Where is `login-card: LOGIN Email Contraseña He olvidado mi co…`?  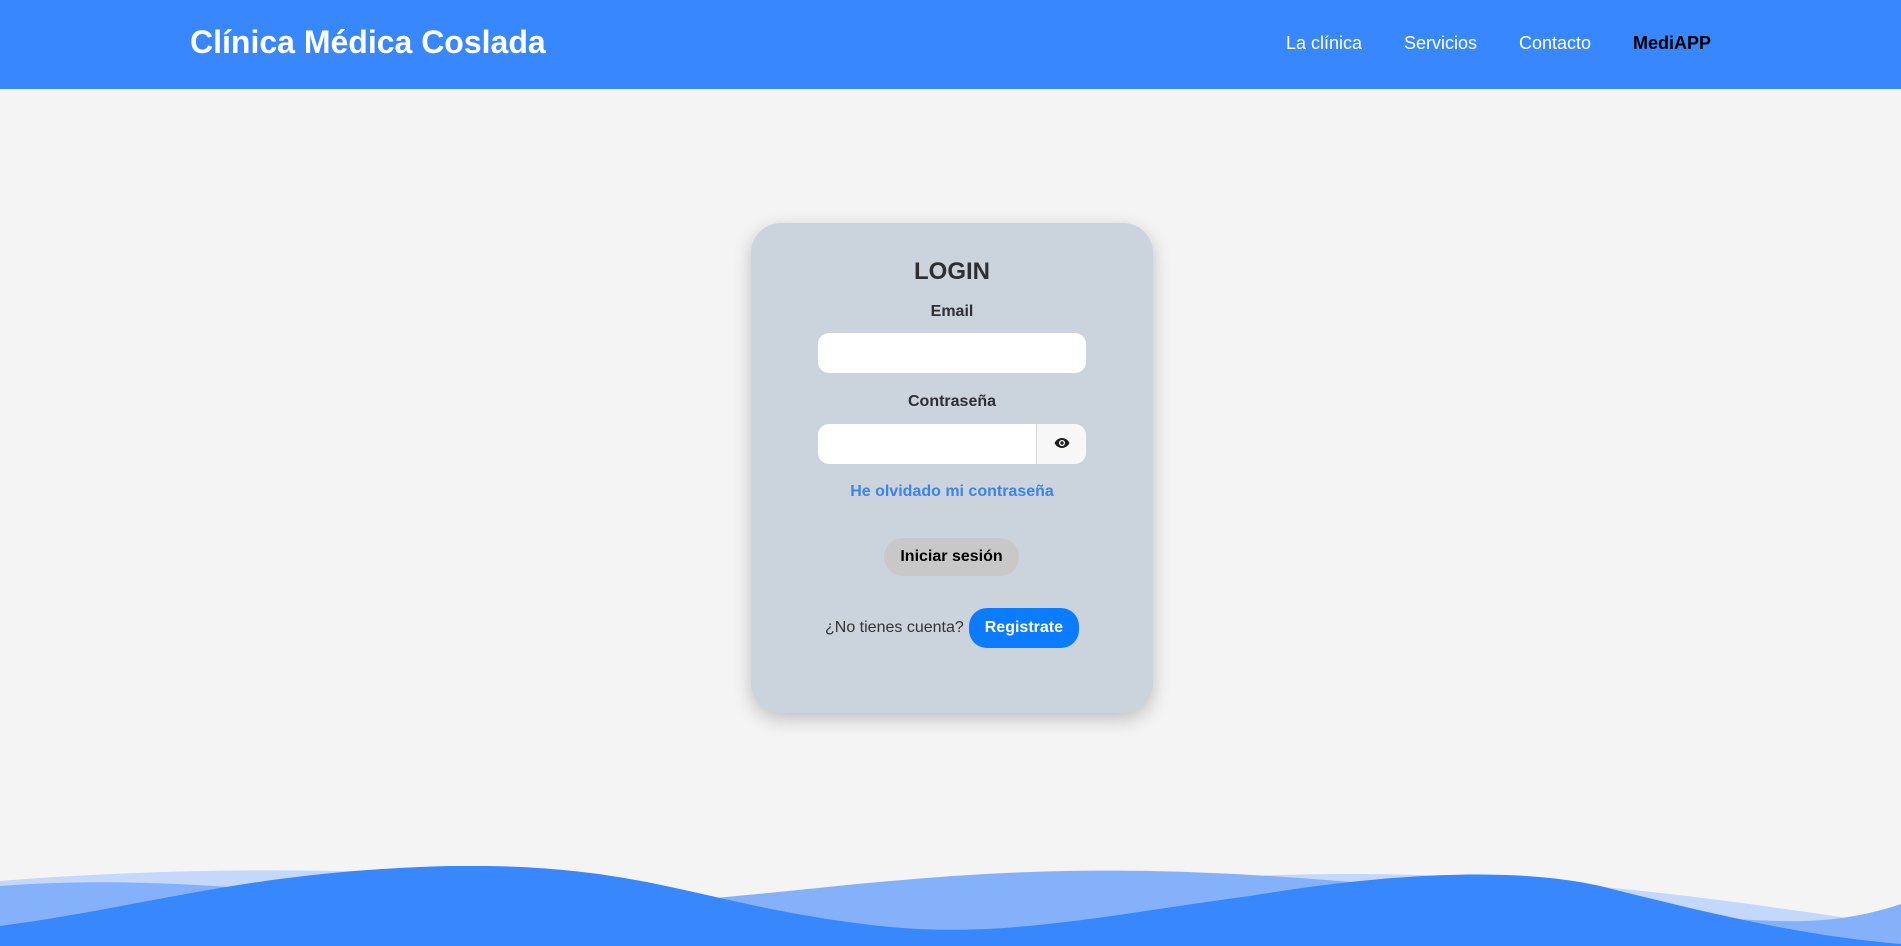
login-card: LOGIN Email Contraseña He olvidado mi co… is located at coordinates (952, 468).